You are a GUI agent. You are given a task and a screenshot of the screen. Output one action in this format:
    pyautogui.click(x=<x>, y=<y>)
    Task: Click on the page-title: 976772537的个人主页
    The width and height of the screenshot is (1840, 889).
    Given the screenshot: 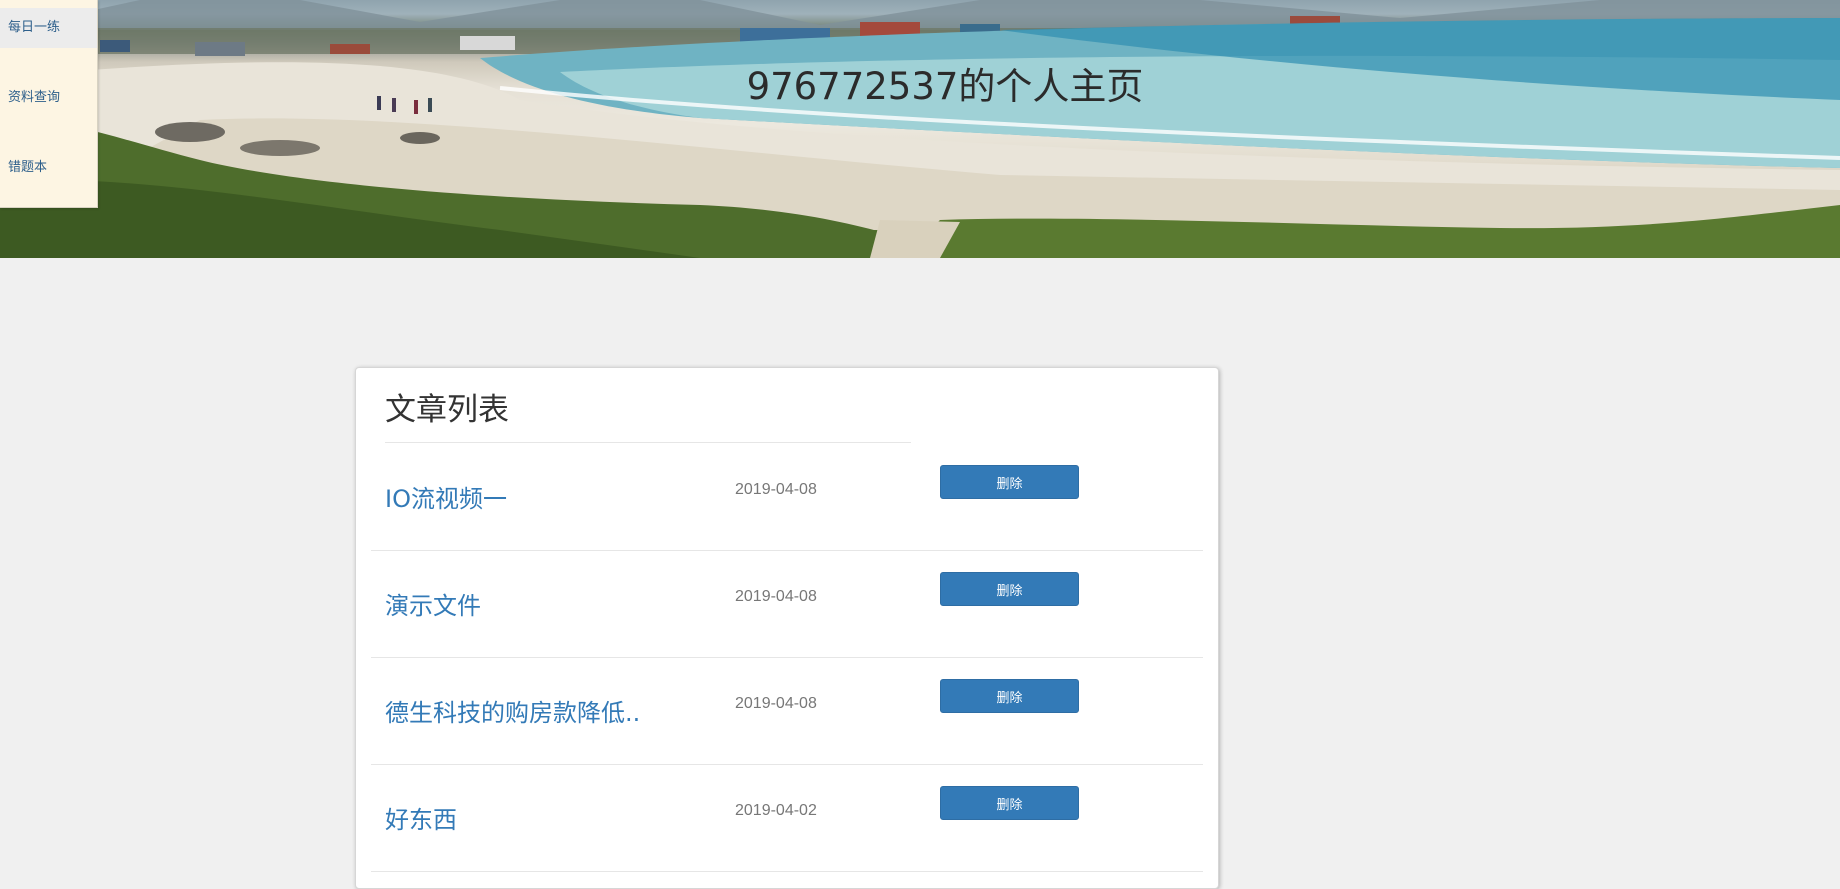 What is the action you would take?
    pyautogui.click(x=945, y=86)
    